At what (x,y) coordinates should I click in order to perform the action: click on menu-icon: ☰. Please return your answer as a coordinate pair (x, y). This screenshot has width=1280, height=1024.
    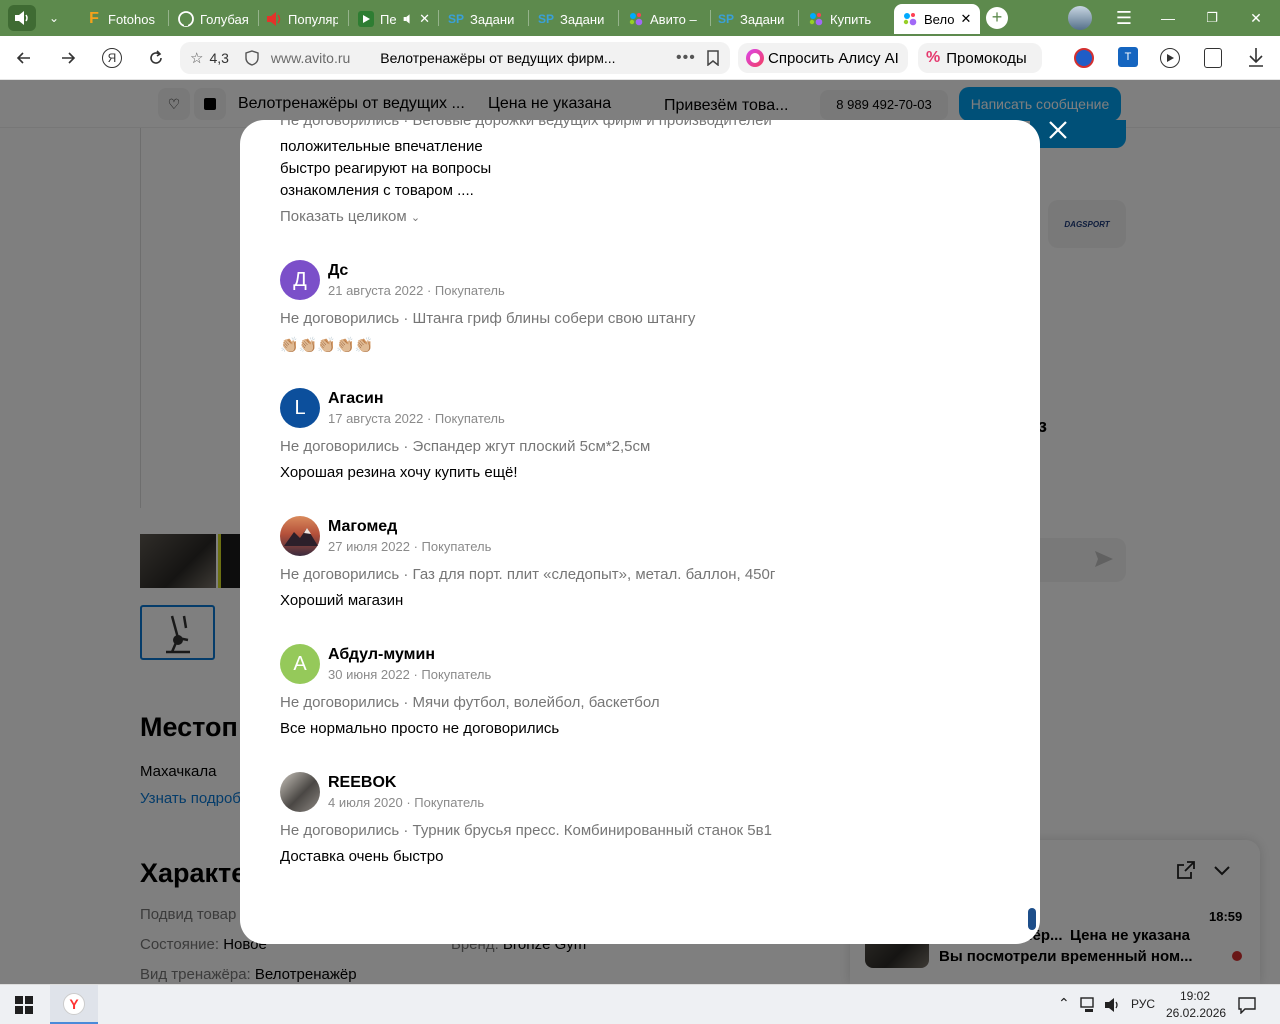
    Looking at the image, I should click on (1124, 18).